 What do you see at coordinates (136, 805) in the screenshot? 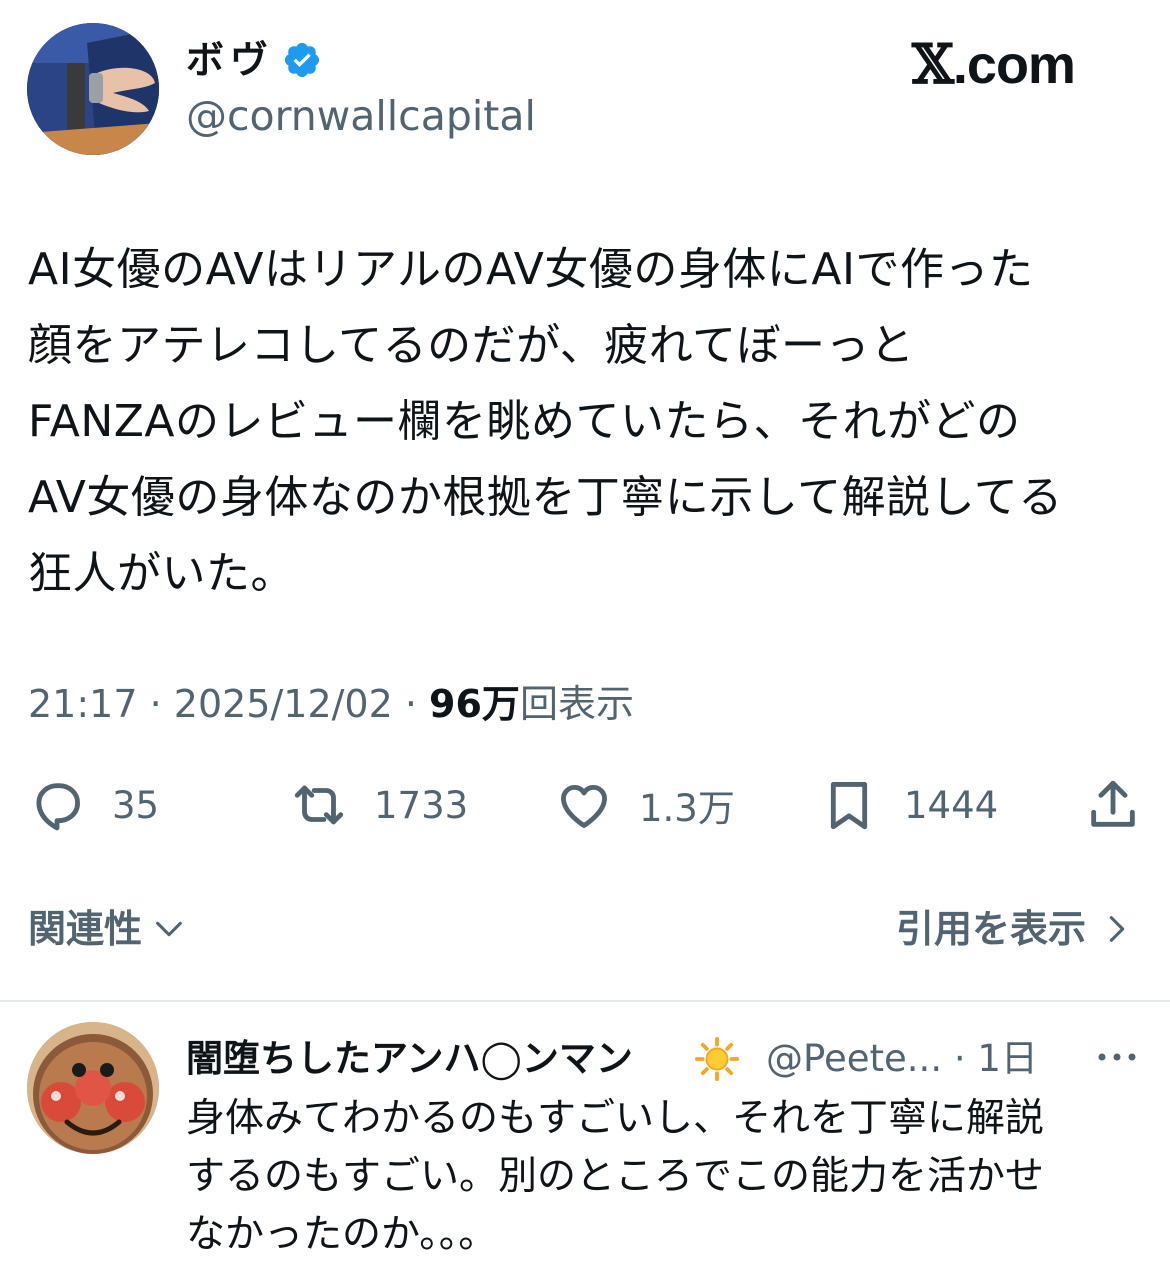
I see `reply-count: 35` at bounding box center [136, 805].